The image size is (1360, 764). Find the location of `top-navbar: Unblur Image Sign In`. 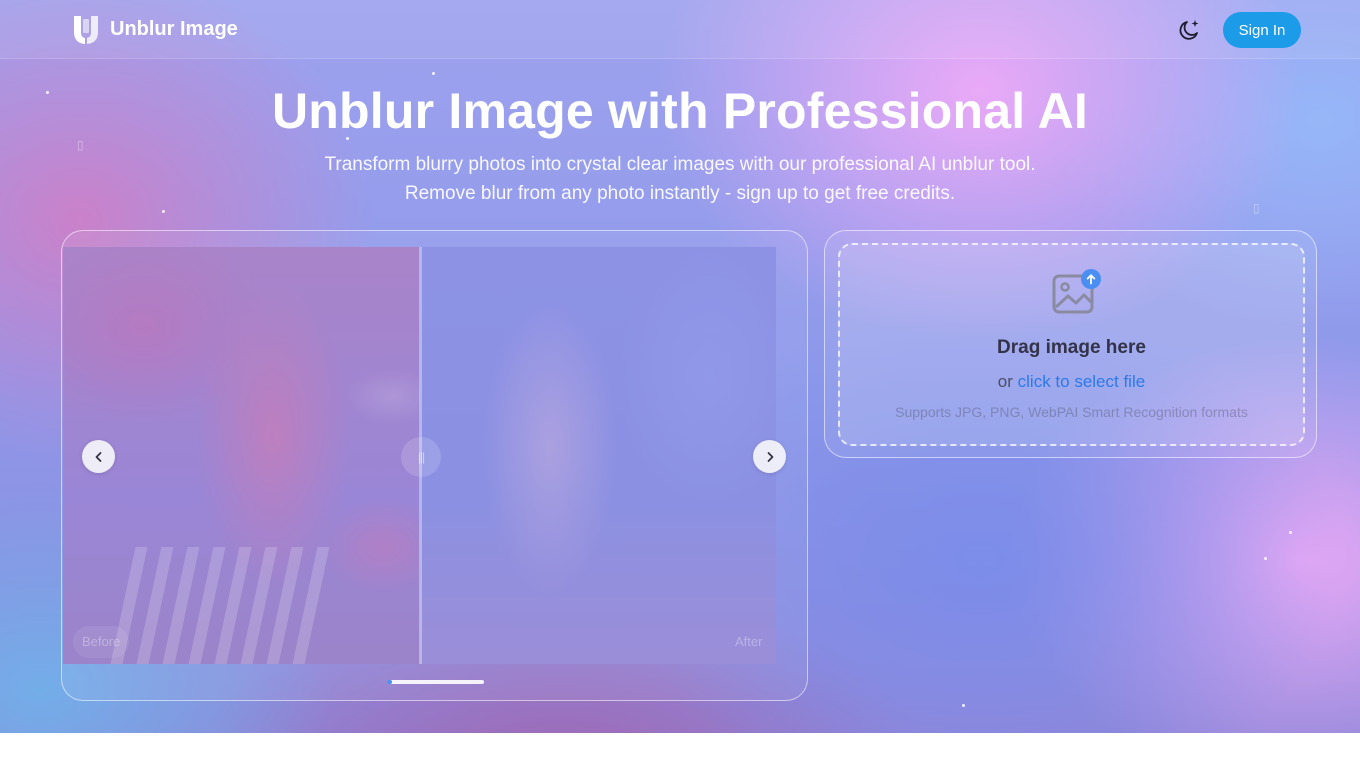

top-navbar: Unblur Image Sign In is located at coordinates (680, 29).